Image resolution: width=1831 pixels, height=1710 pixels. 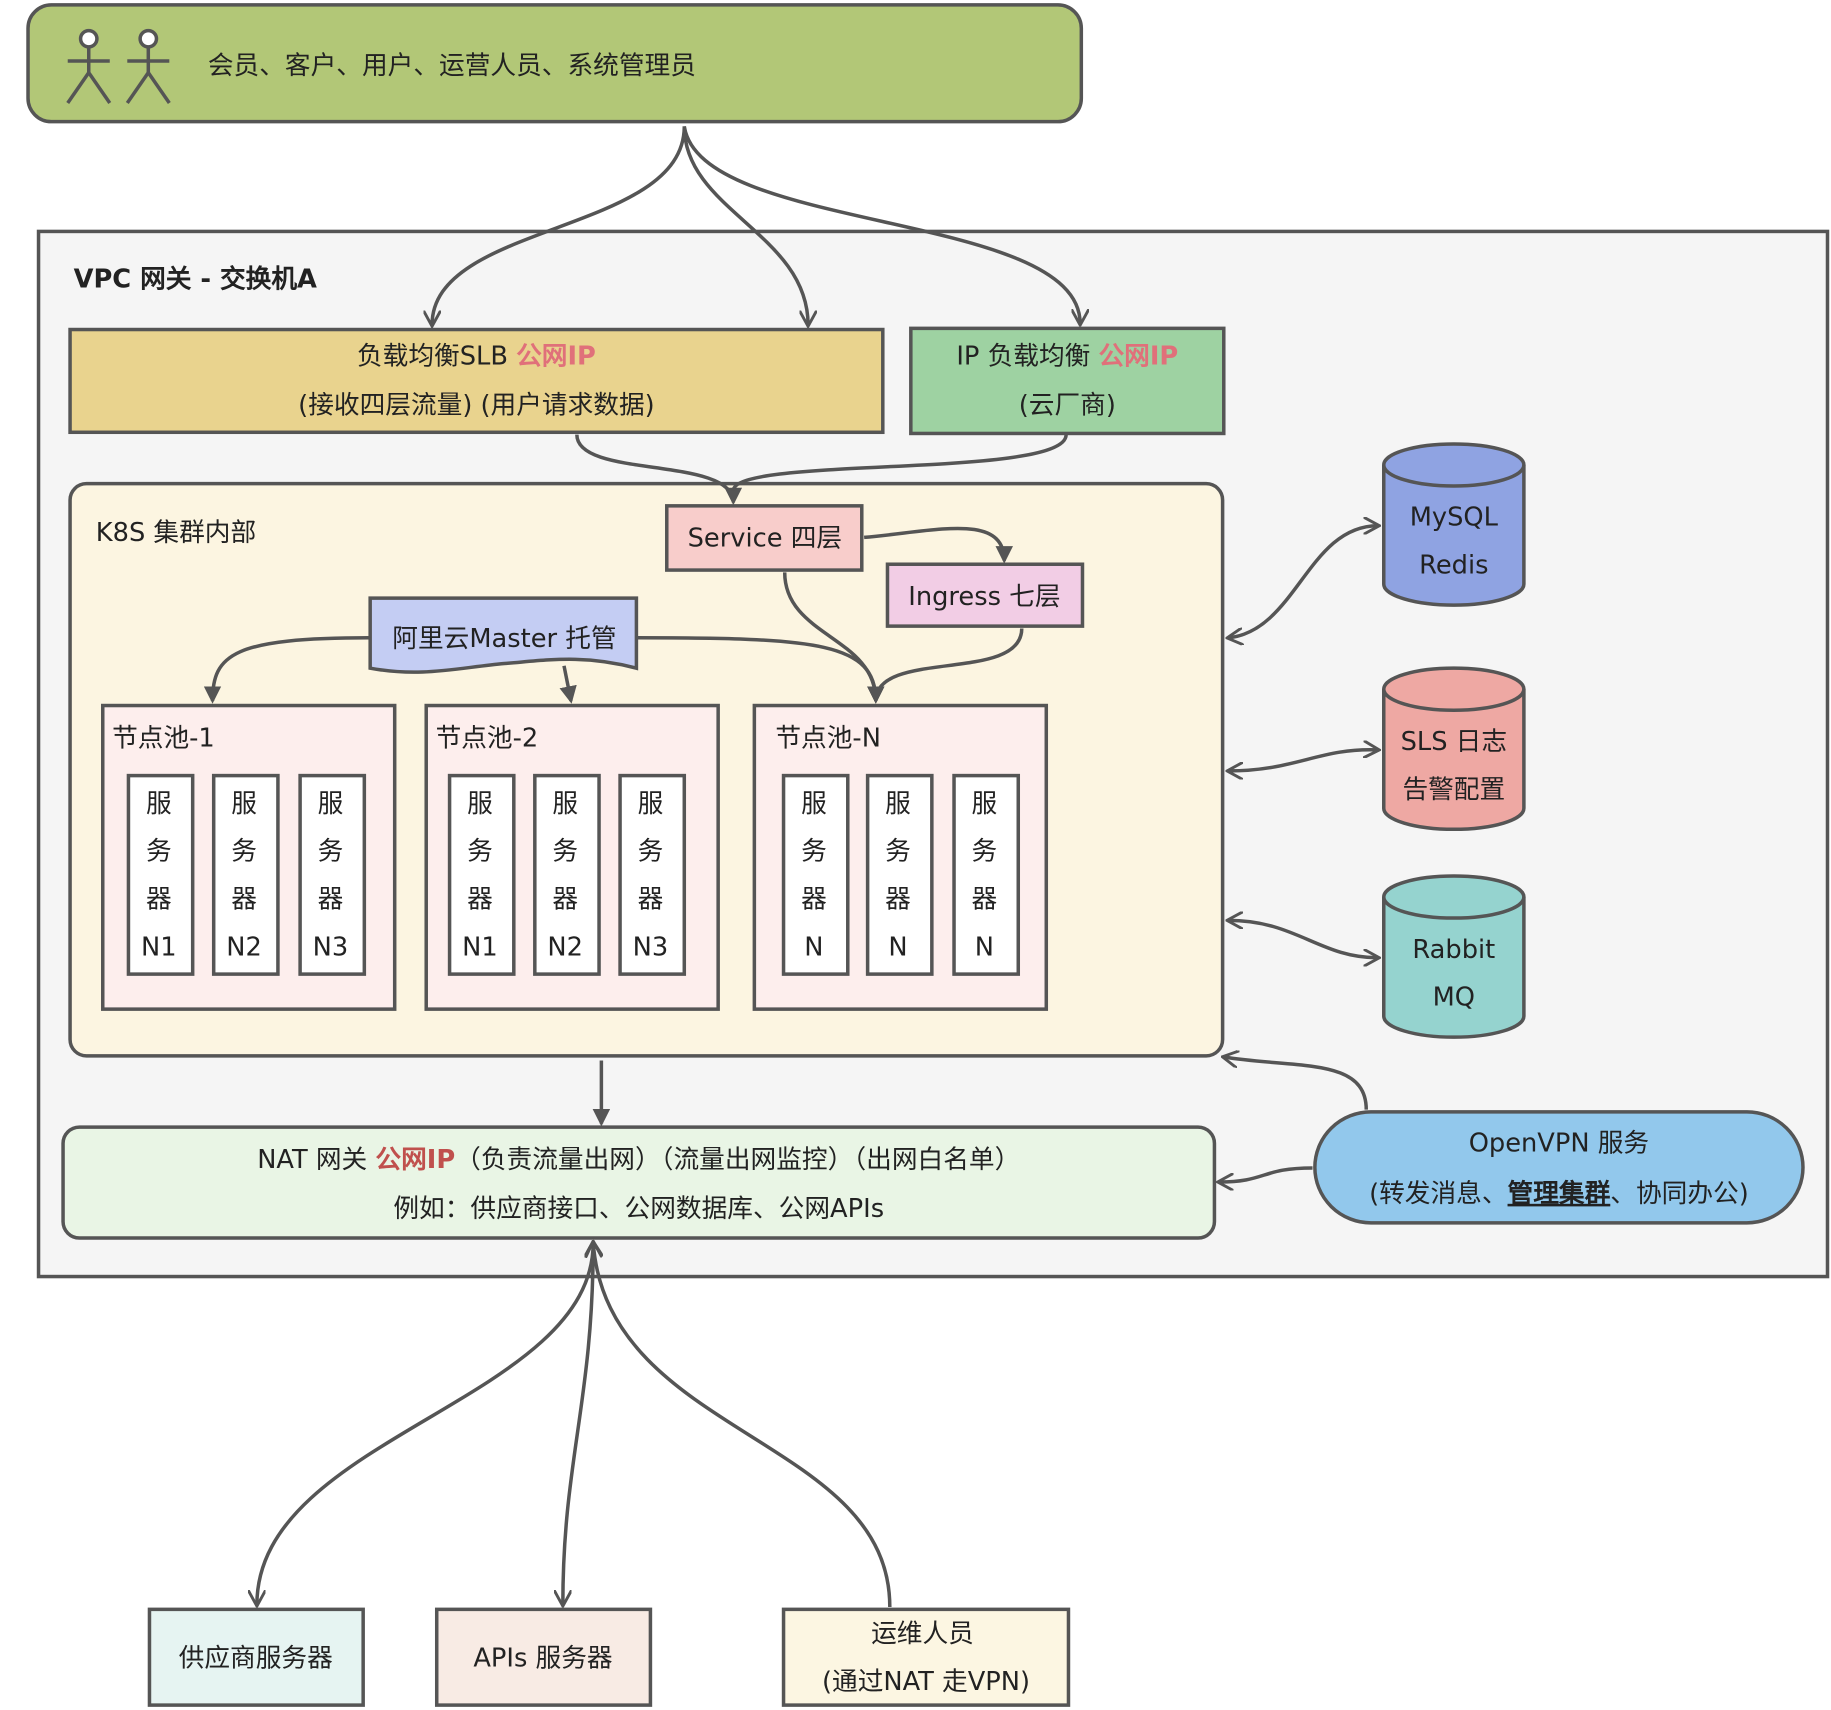 What do you see at coordinates (1438, 1194) in the screenshot?
I see `openvpn-desc-a: (转发消息、` at bounding box center [1438, 1194].